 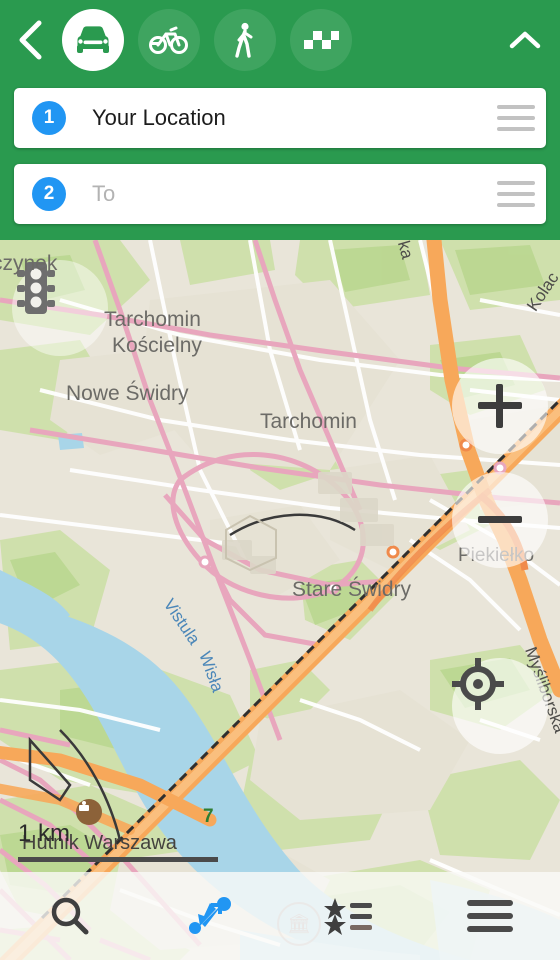 I want to click on bottom-search-button, so click(x=70, y=916).